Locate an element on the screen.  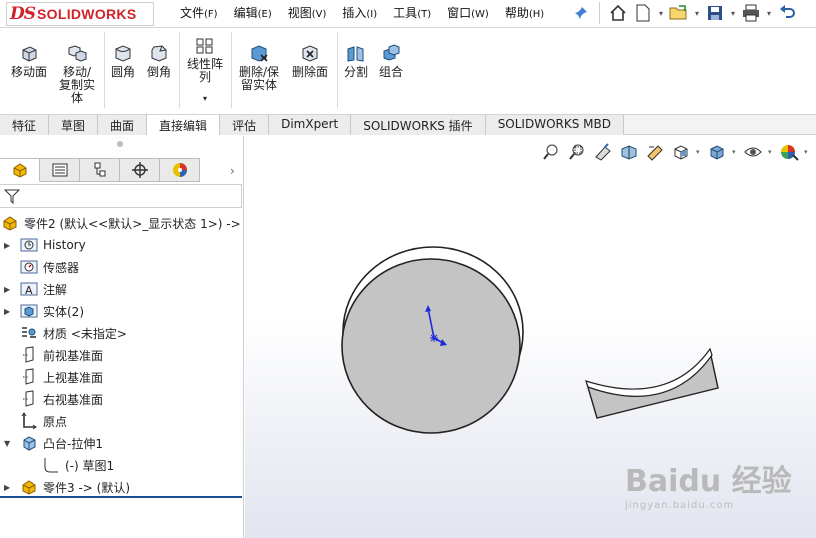
save-dropdown-icon: ▾ is located at coordinates (733, 13).